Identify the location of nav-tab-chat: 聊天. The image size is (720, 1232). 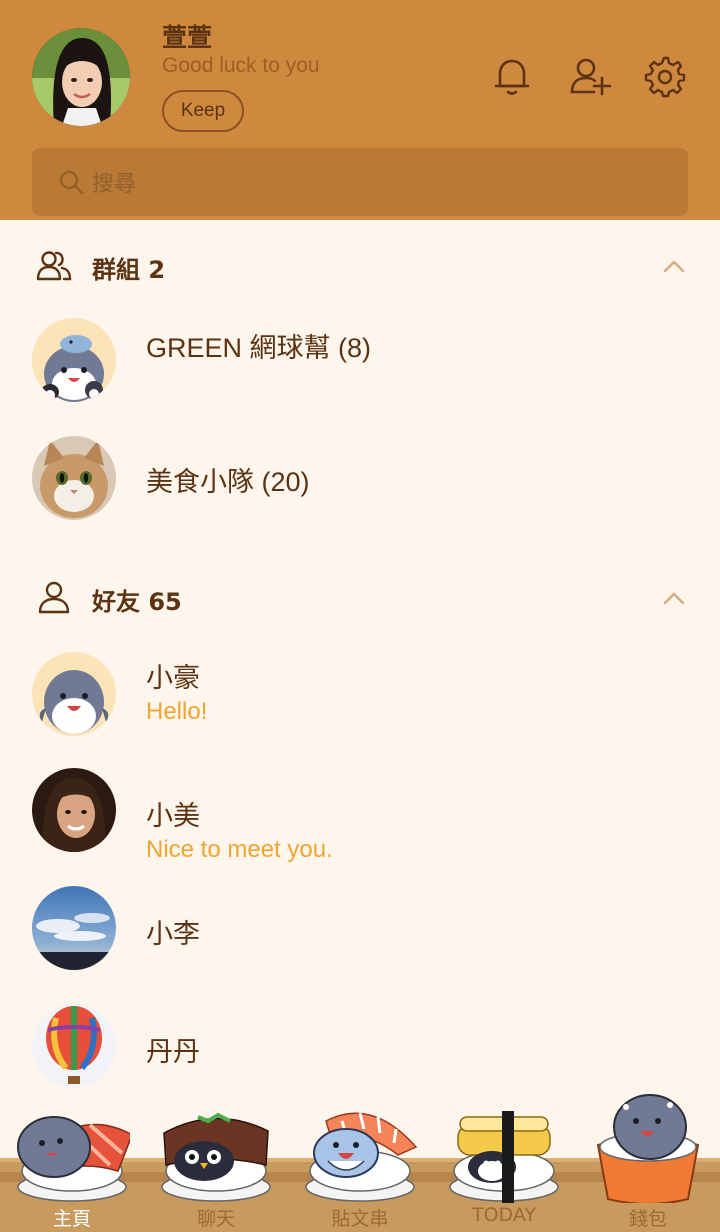
(216, 1158).